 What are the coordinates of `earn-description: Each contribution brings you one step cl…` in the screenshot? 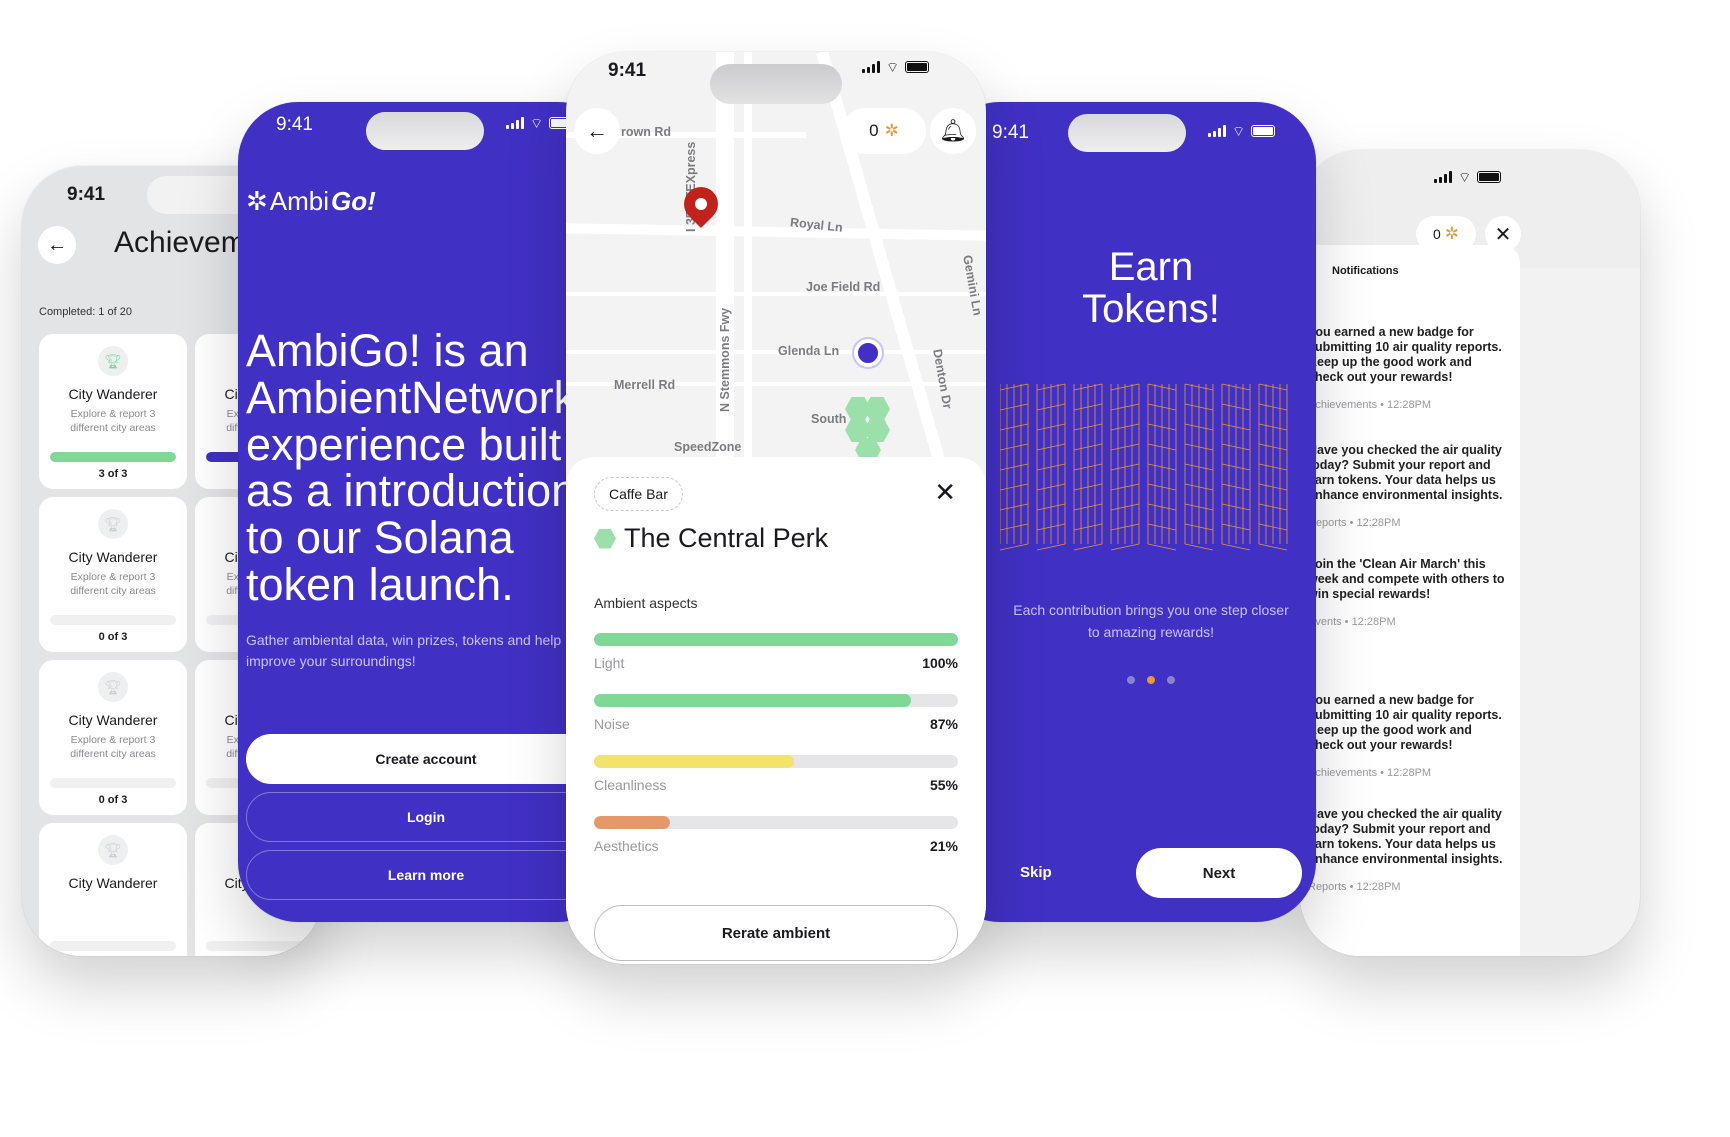 It's located at (1151, 621).